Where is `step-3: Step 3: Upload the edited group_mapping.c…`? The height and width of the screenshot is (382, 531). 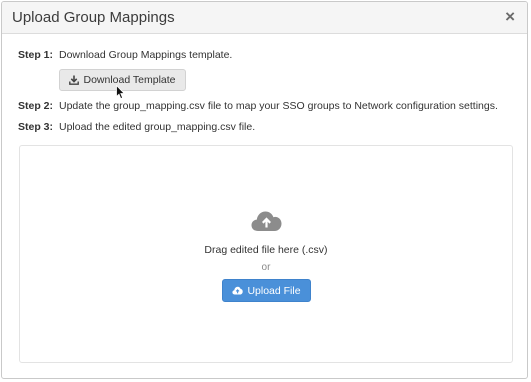
step-3: Step 3: Upload the edited group_mapping.c… is located at coordinates (136, 127).